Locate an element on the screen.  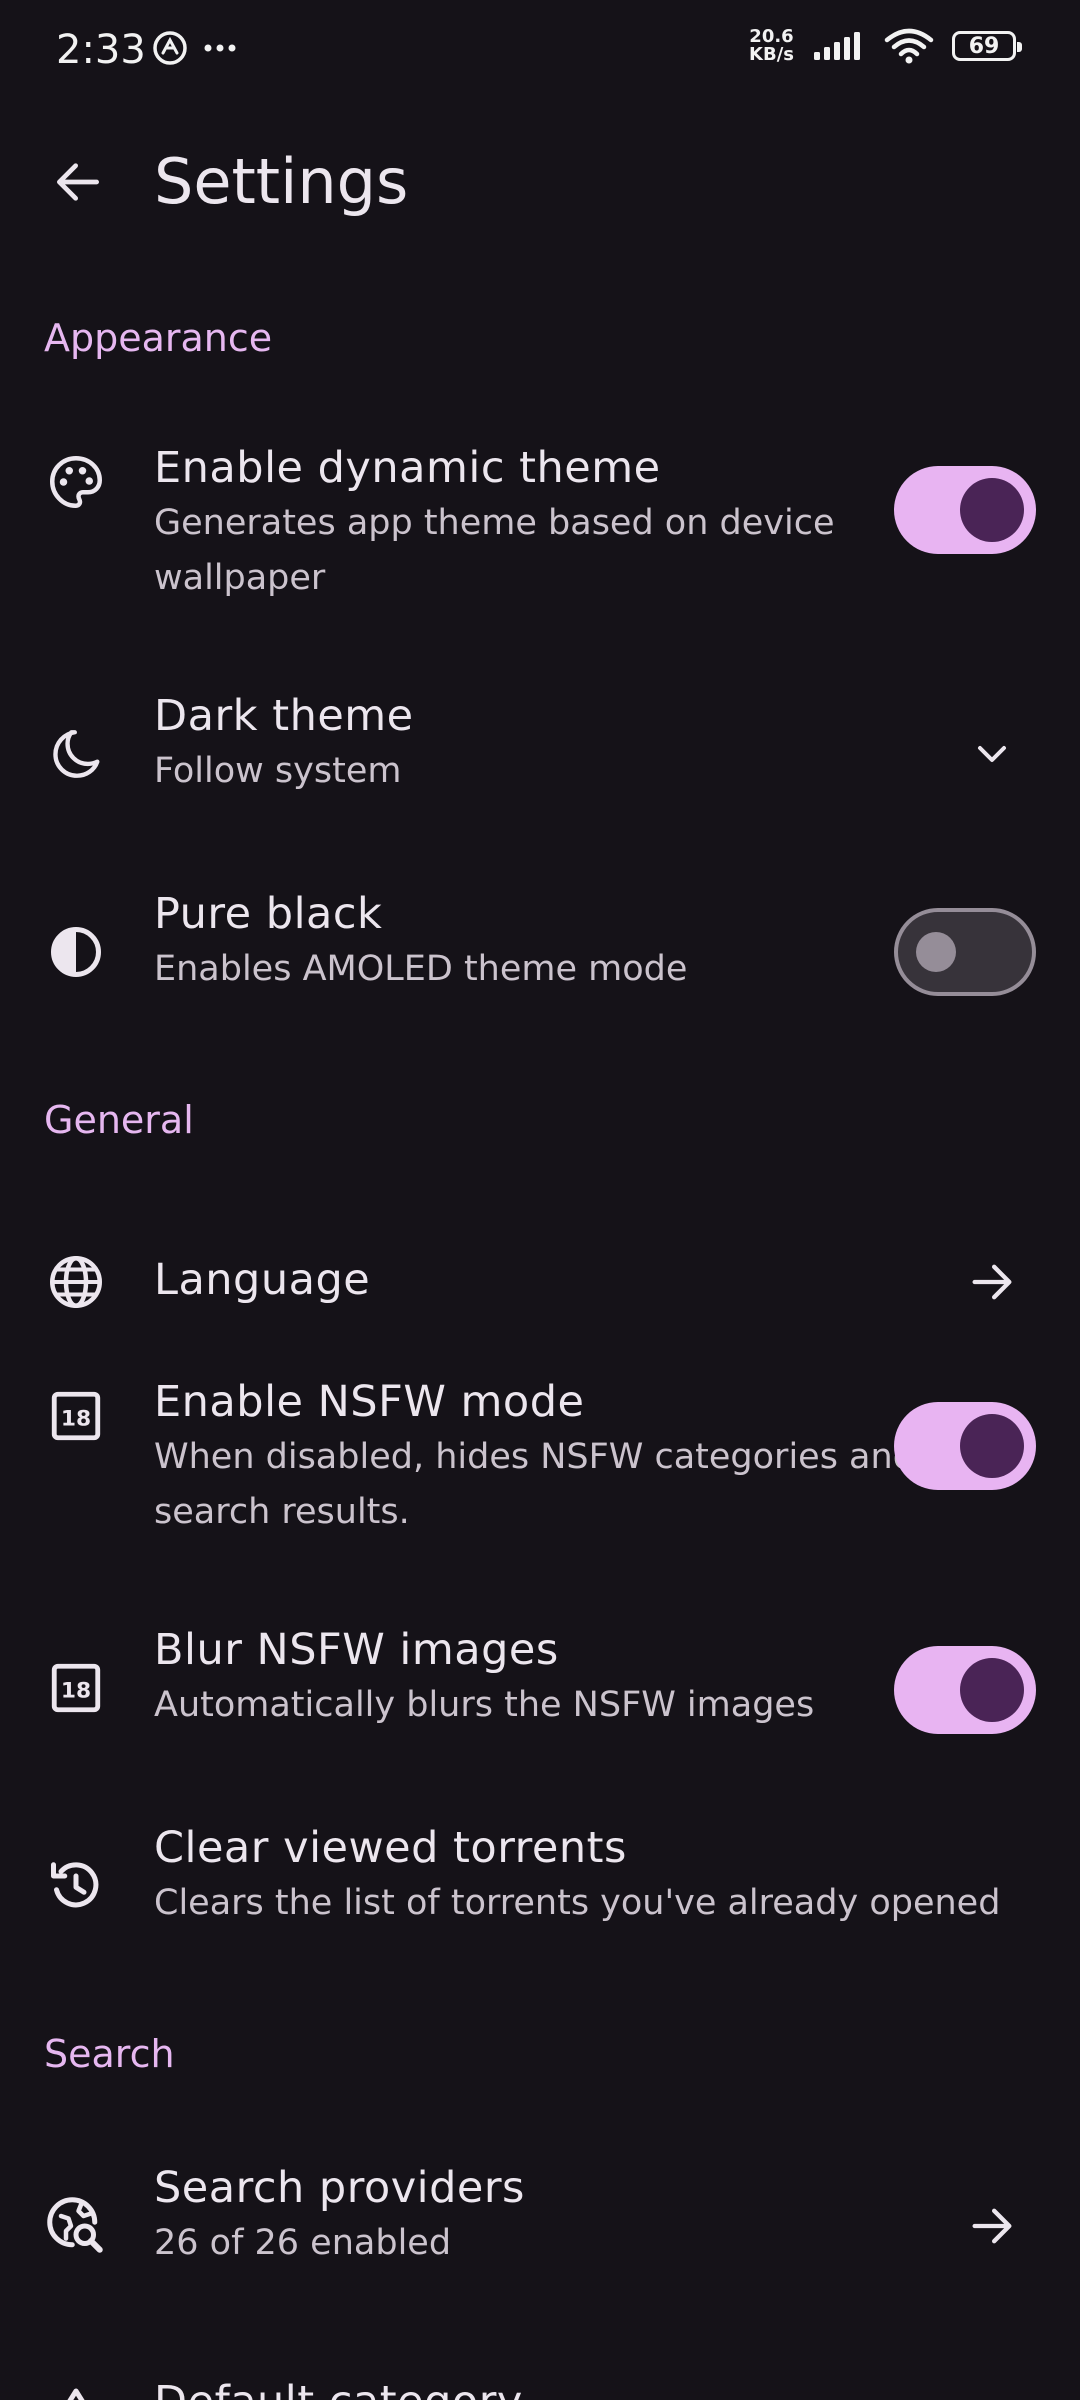
search-providers-open-button is located at coordinates (992, 2226).